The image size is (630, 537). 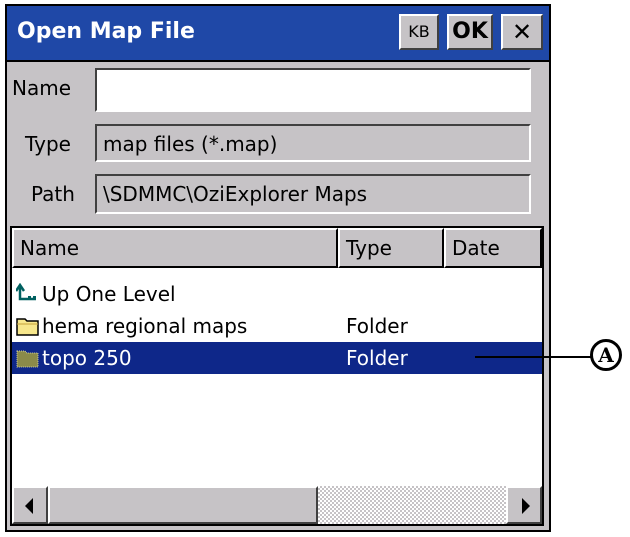 What do you see at coordinates (493, 248) in the screenshot?
I see `column-header-date: Date` at bounding box center [493, 248].